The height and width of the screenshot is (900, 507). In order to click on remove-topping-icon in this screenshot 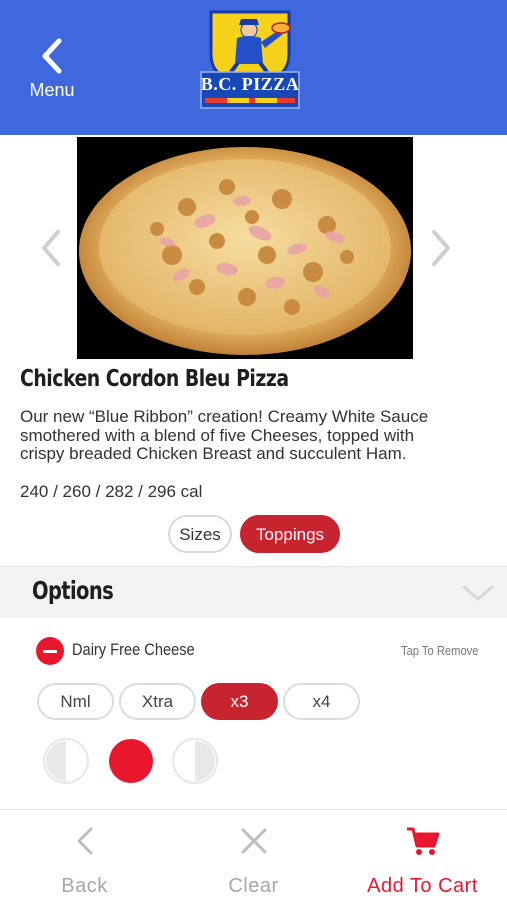, I will do `click(50, 651)`.